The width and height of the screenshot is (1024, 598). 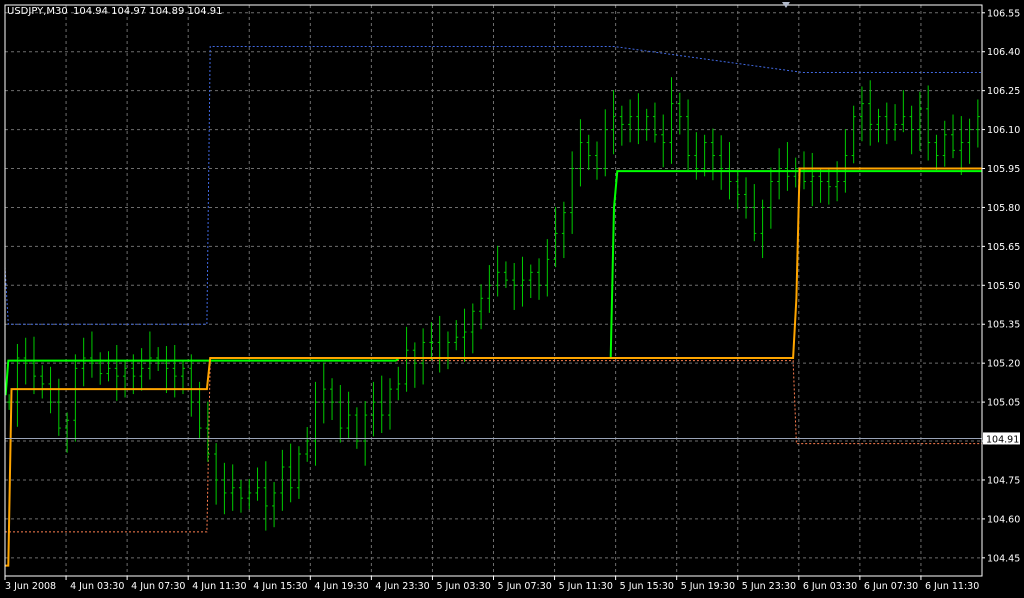 What do you see at coordinates (1003, 558) in the screenshot?
I see `y-tick-label: 104.45` at bounding box center [1003, 558].